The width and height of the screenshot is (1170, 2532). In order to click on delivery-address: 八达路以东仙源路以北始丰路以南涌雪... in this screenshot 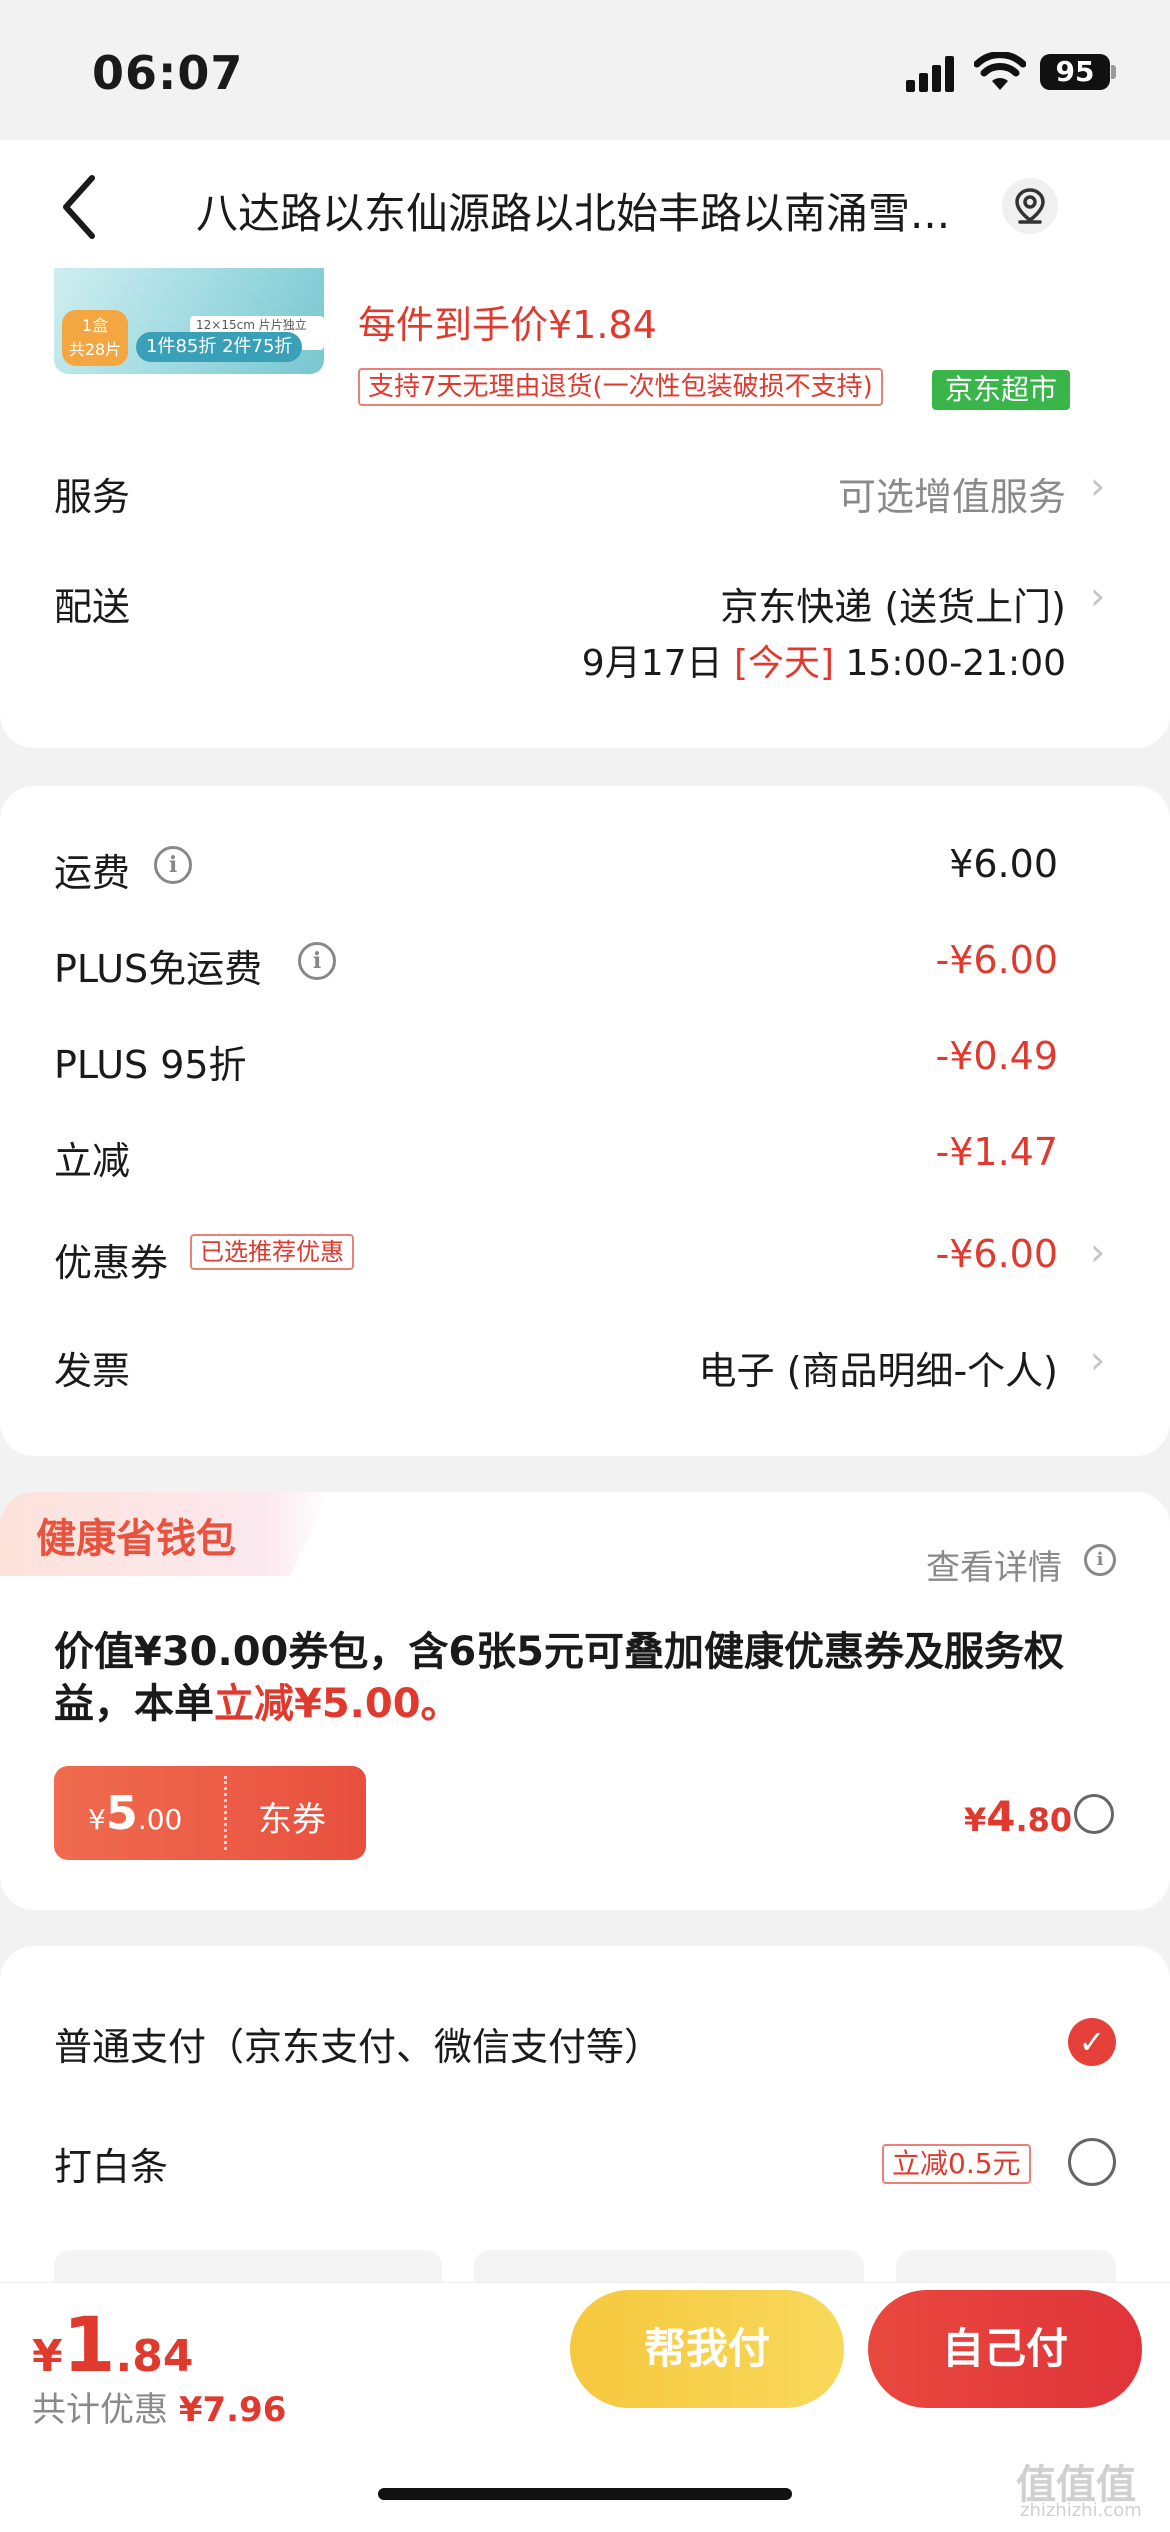, I will do `click(591, 210)`.